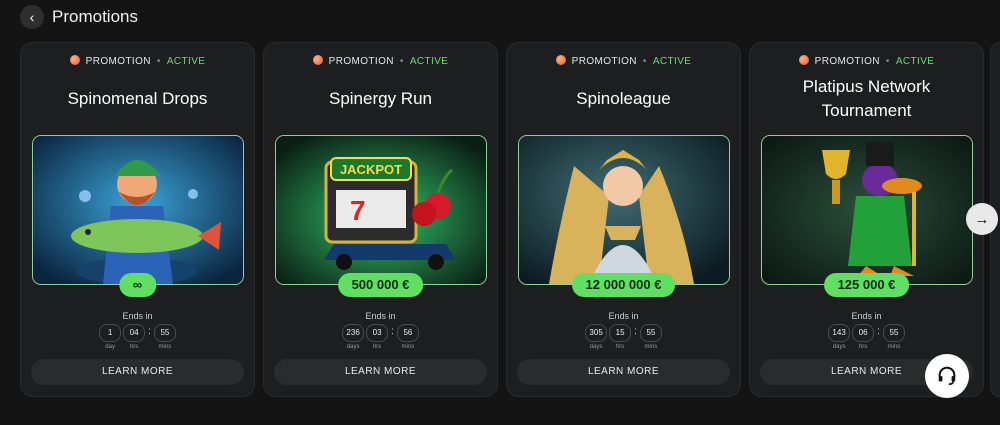 The width and height of the screenshot is (1000, 425). I want to click on prize-badge: 500 000 €, so click(380, 285).